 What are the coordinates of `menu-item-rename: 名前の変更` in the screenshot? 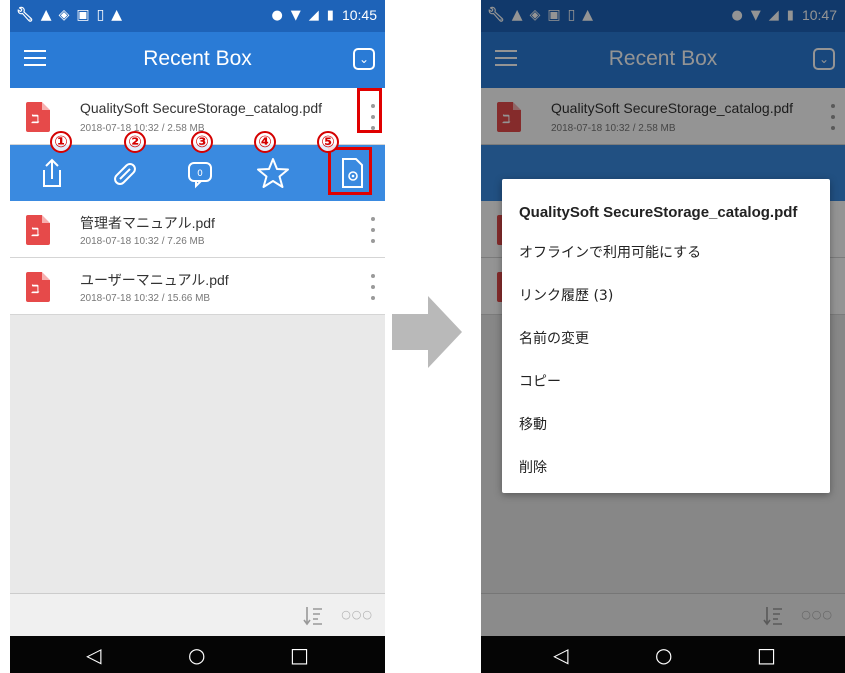 It's located at (554, 338).